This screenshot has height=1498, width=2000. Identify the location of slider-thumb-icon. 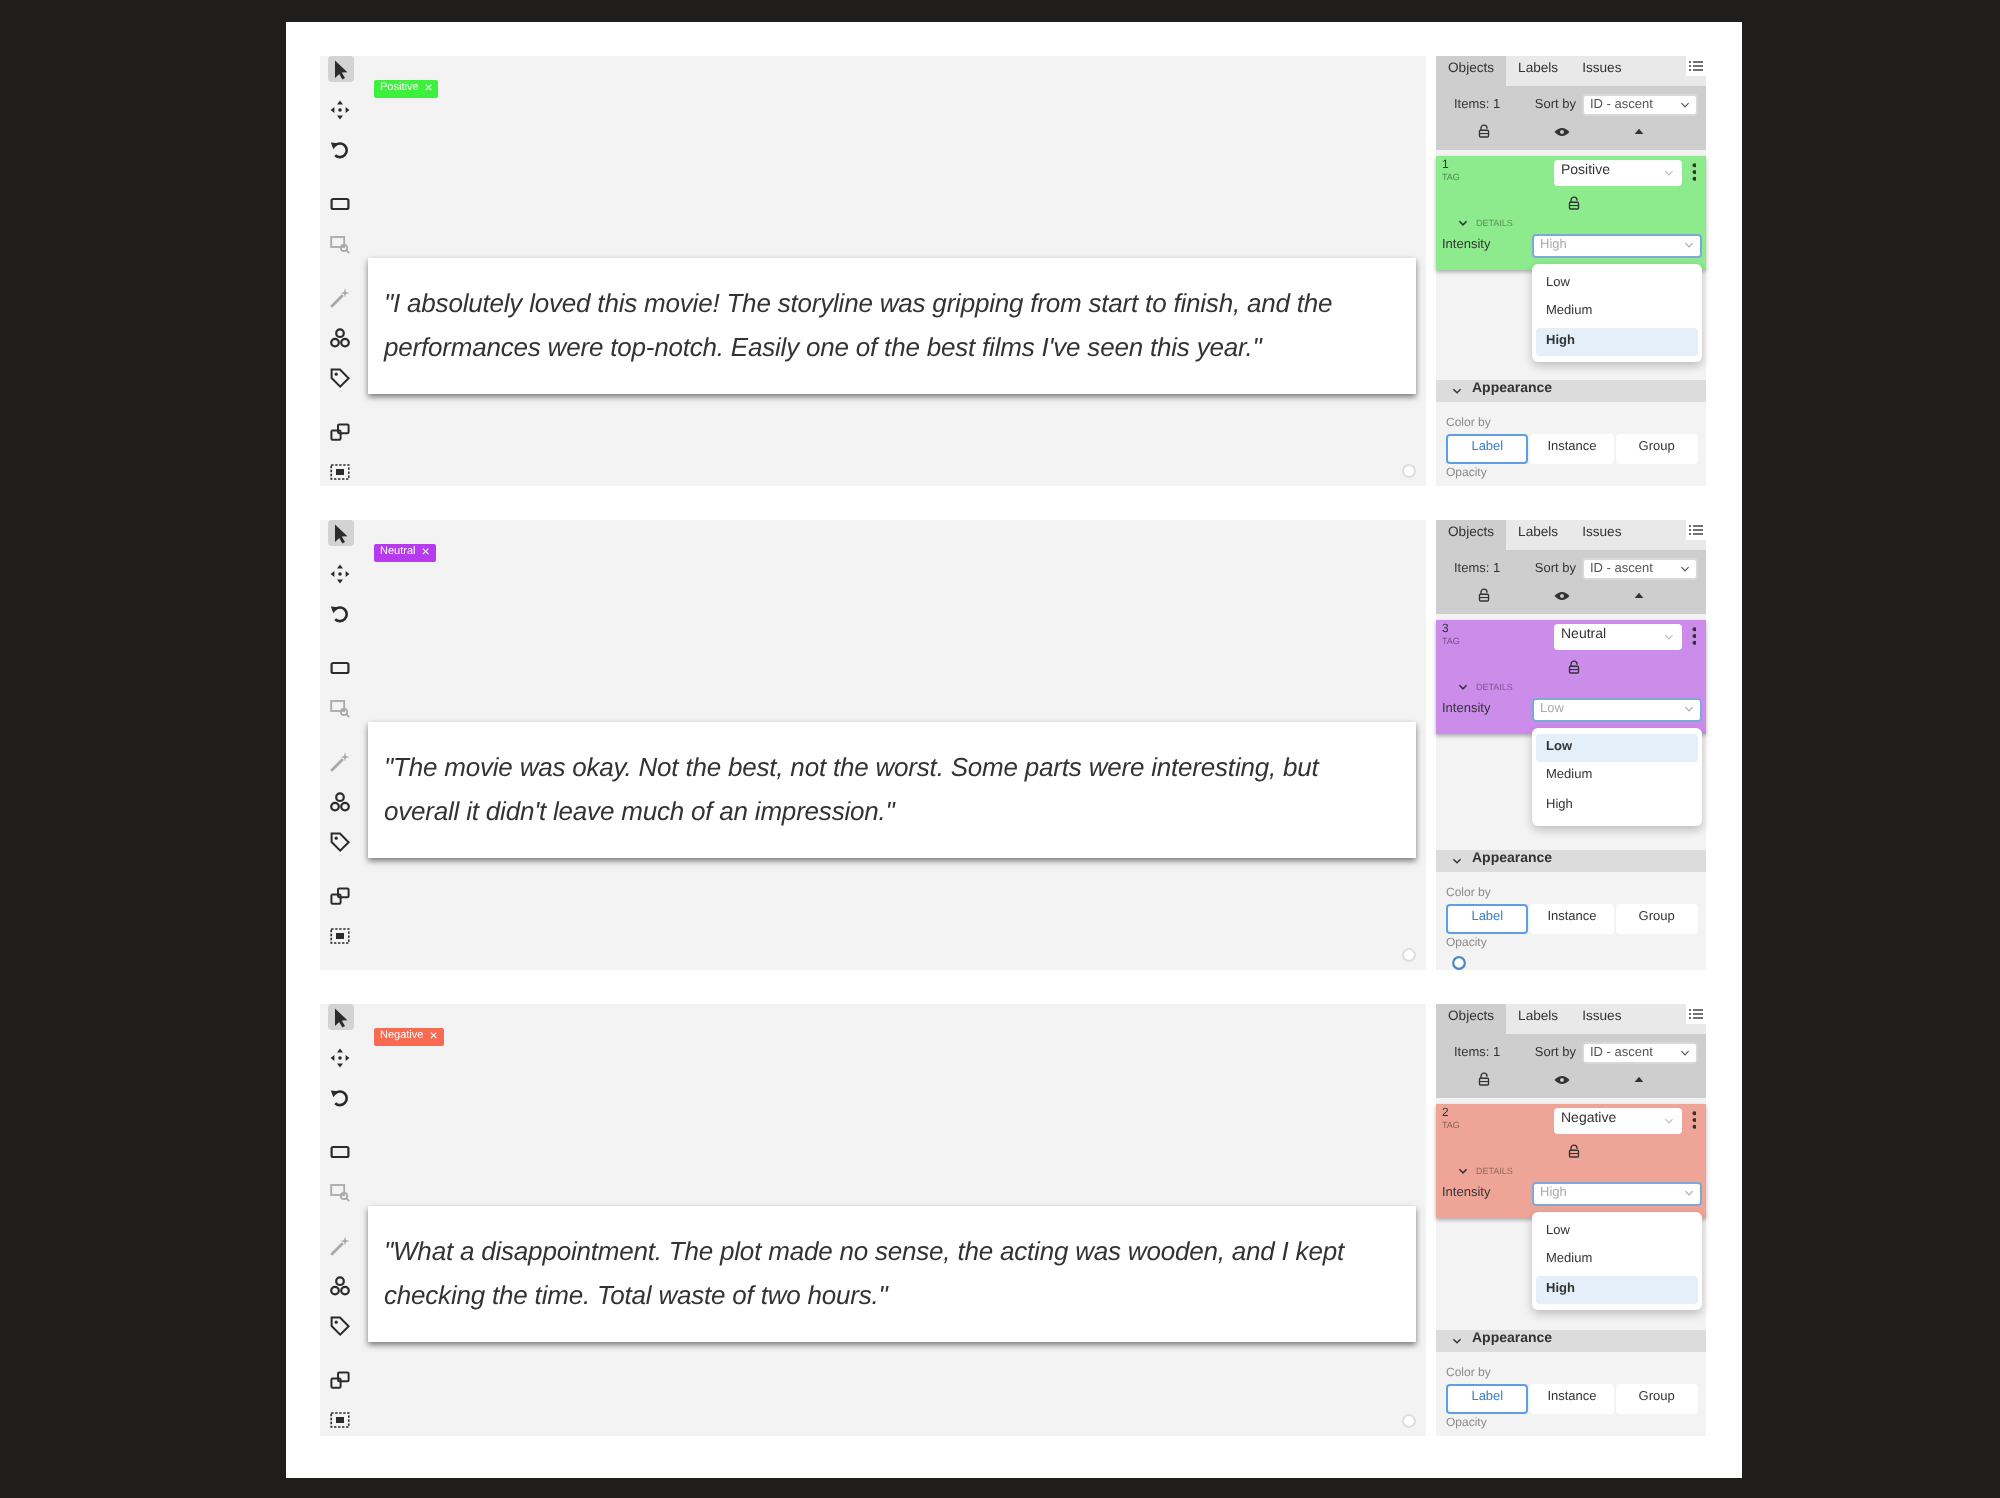
(1459, 963).